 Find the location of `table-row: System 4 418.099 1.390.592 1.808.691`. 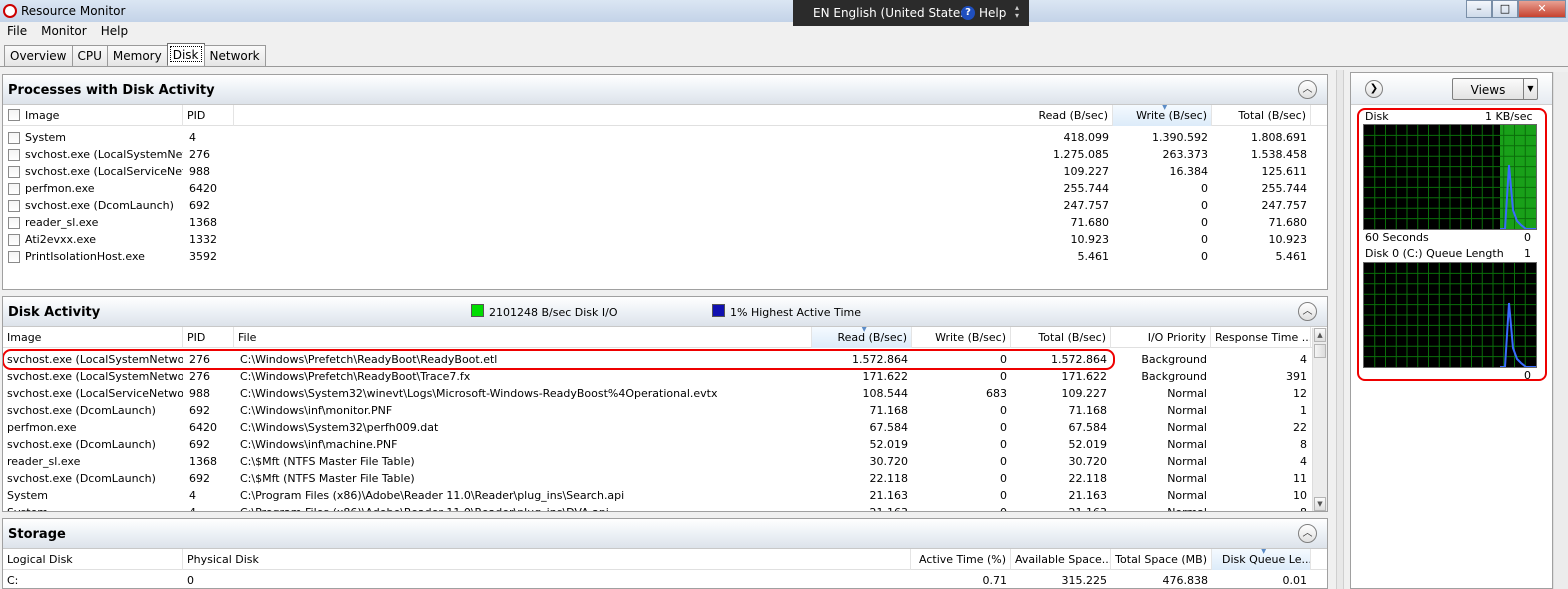

table-row: System 4 418.099 1.390.592 1.808.691 is located at coordinates (665, 137).